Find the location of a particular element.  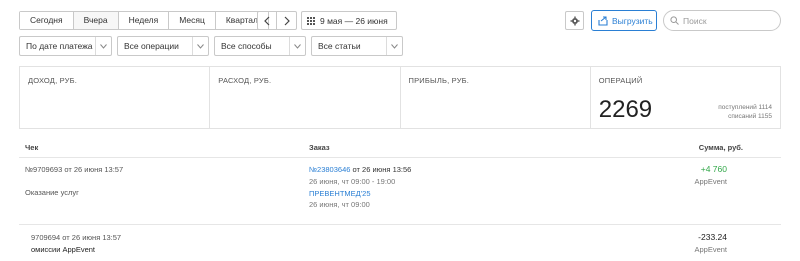

period-yesterday-button: Вчера is located at coordinates (96, 20).